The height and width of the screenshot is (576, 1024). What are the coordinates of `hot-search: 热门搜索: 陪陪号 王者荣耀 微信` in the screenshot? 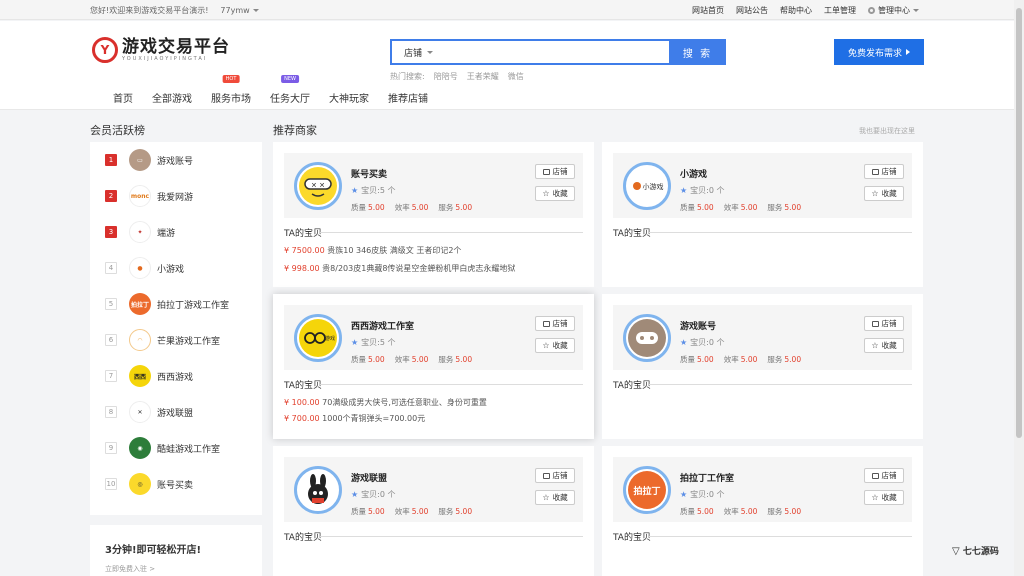 It's located at (457, 76).